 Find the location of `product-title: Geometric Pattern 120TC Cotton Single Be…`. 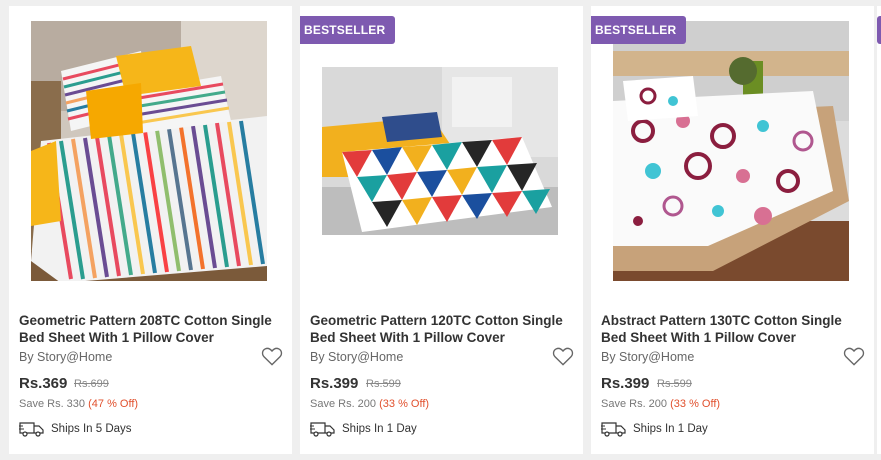

product-title: Geometric Pattern 120TC Cotton Single Be… is located at coordinates (440, 329).